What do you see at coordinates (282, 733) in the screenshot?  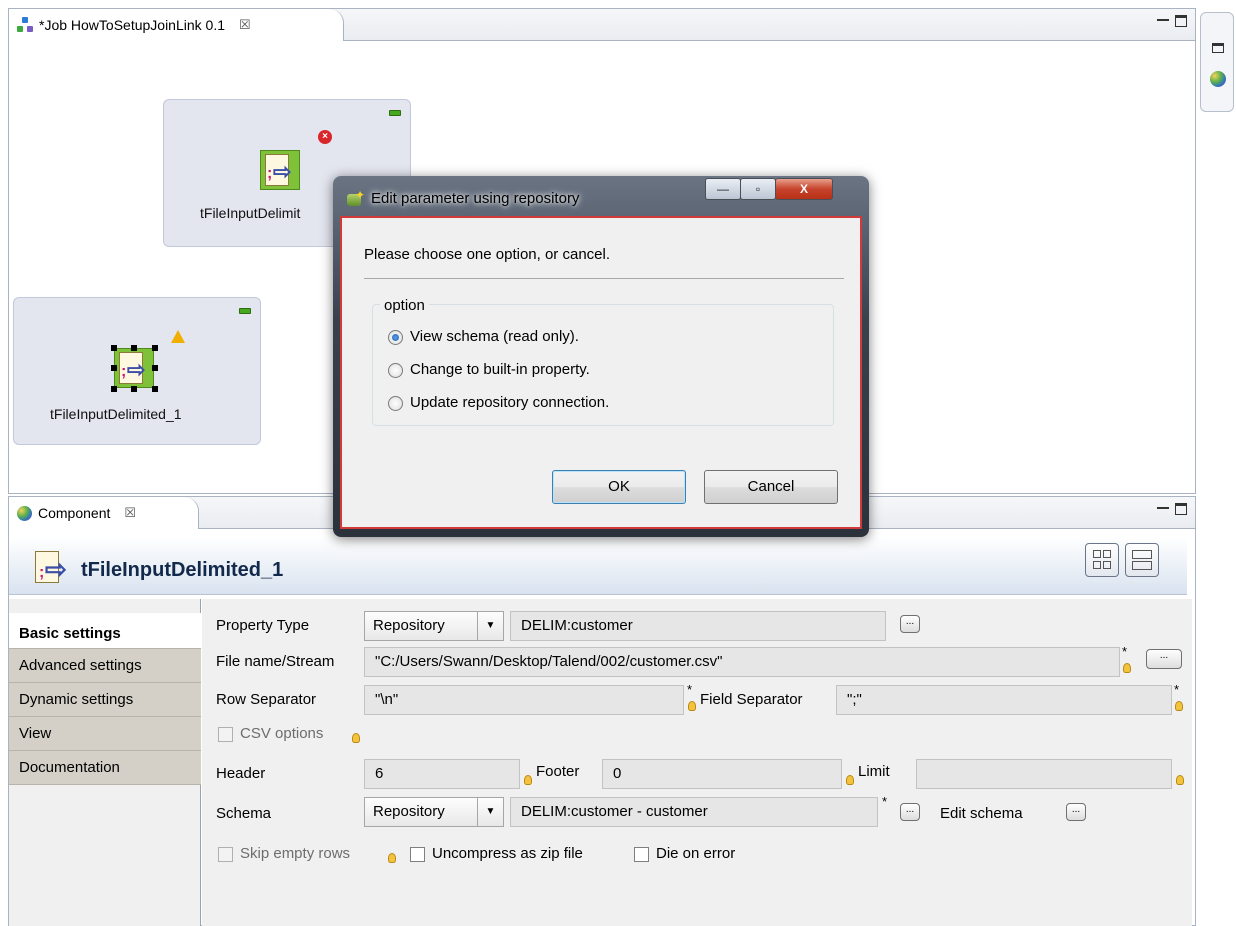 I see `csv-options-label: CSV options` at bounding box center [282, 733].